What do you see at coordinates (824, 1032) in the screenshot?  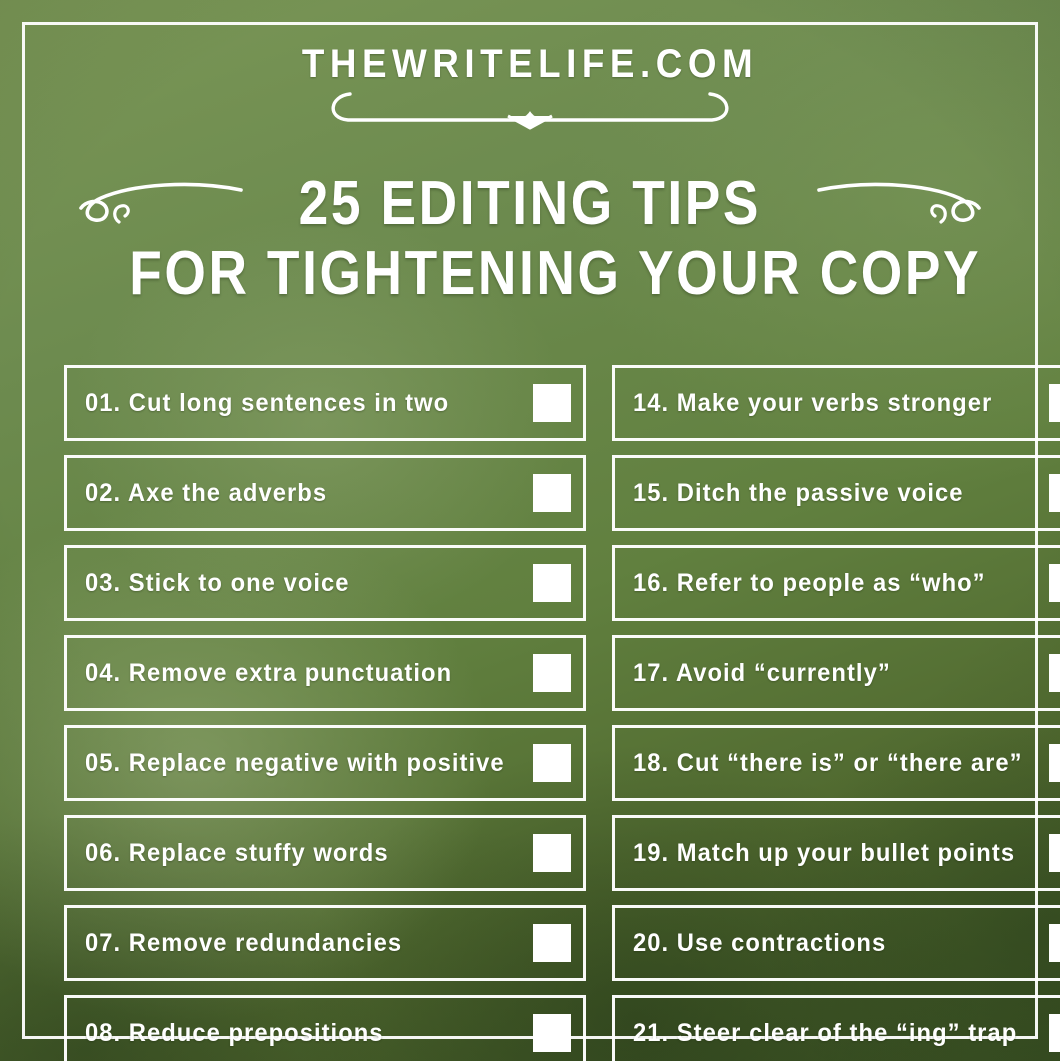 I see `tip-label: 21. Steer clear of the “ing” trap` at bounding box center [824, 1032].